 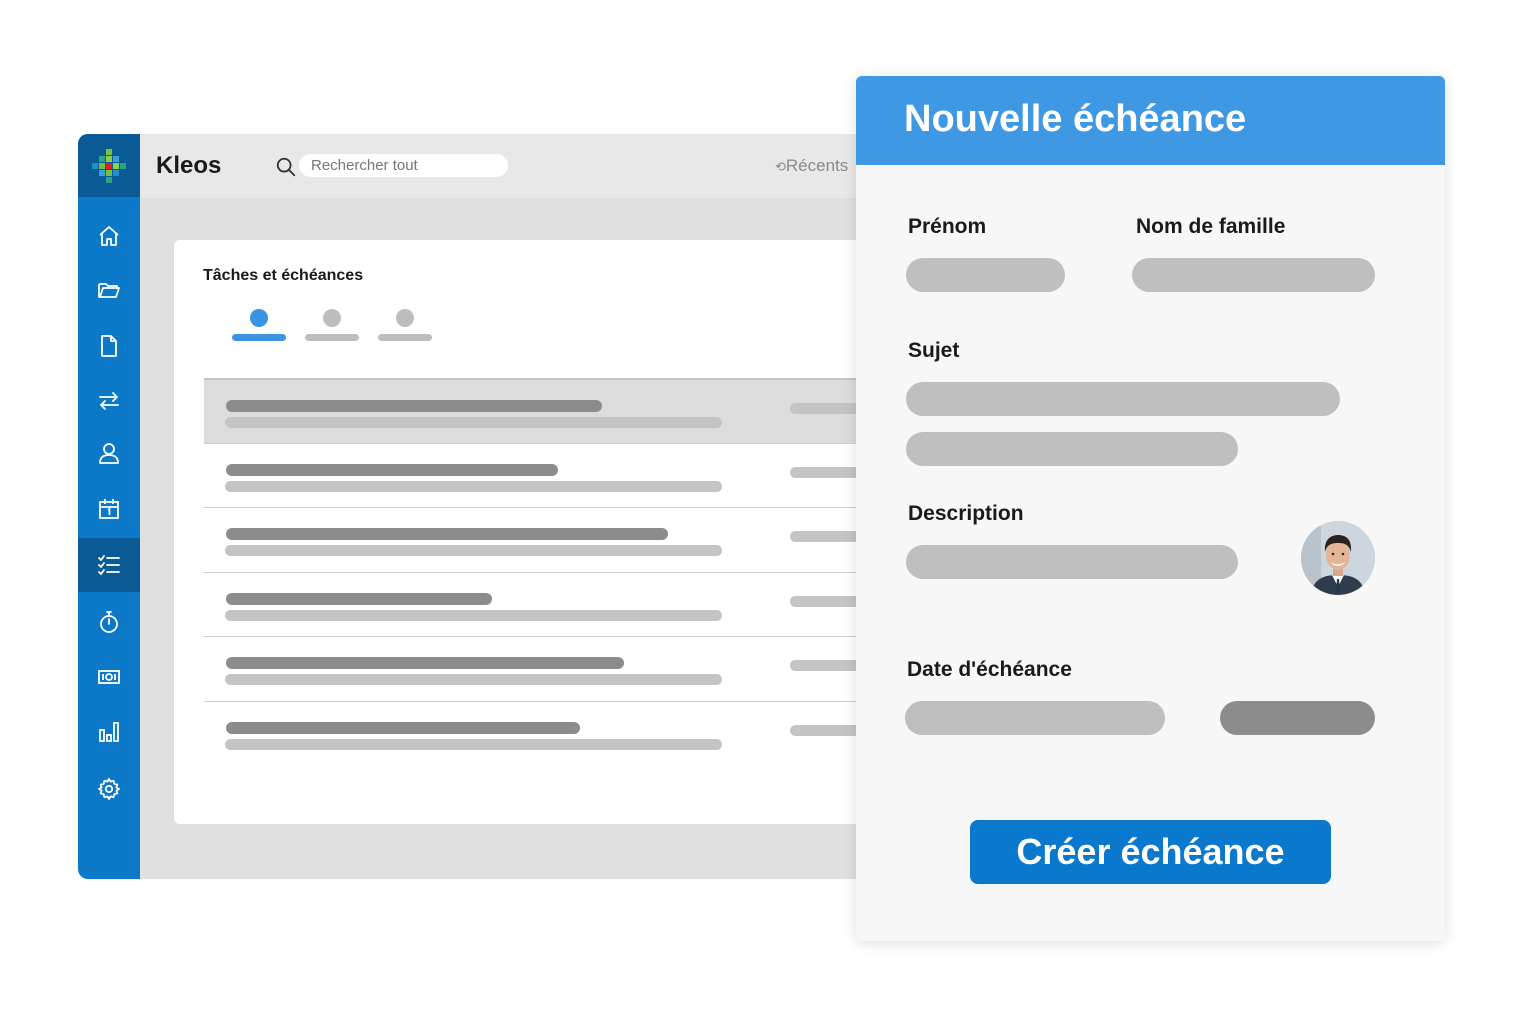 I want to click on description-field, so click(x=1072, y=562).